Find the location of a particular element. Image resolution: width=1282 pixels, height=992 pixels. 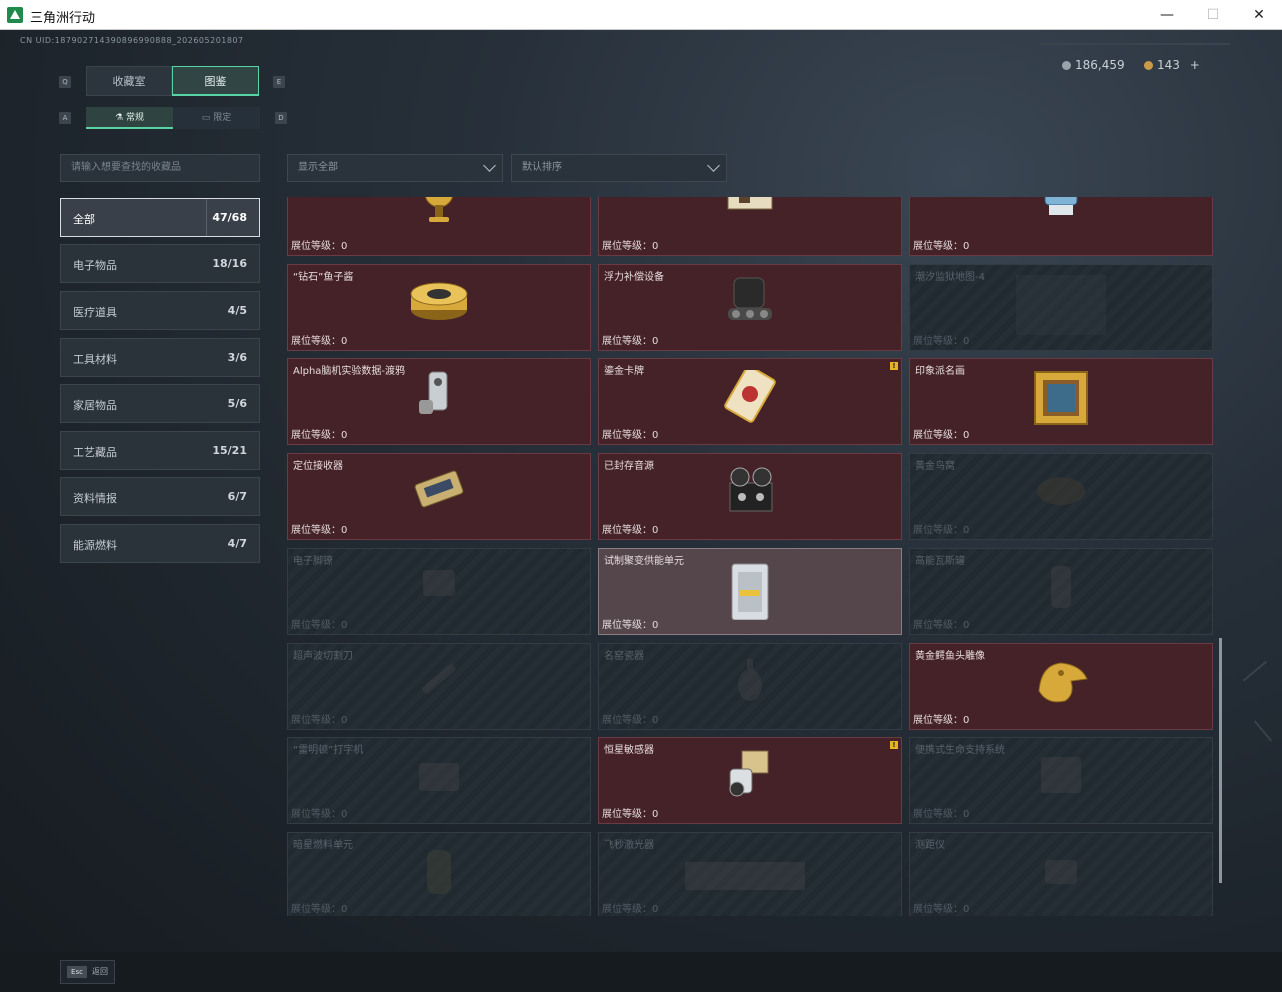

bottom-bar is located at coordinates (641, 972).